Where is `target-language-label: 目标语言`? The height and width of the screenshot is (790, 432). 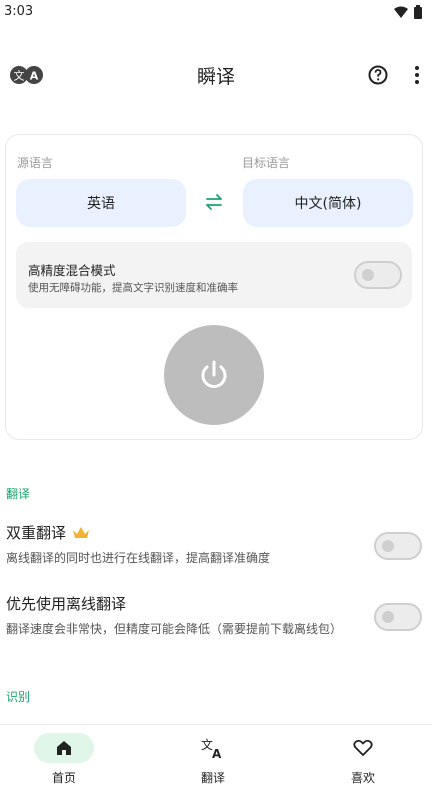
target-language-label: 目标语言 is located at coordinates (266, 163).